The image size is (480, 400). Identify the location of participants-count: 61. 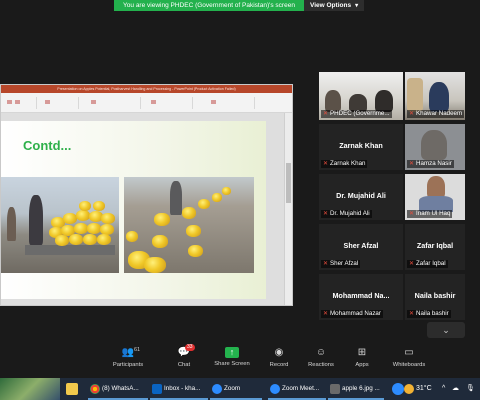
(137, 350).